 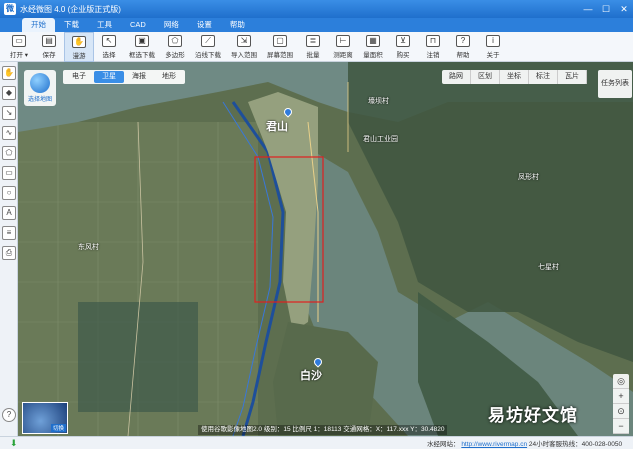 I want to click on help-icon: ?, so click(x=463, y=41).